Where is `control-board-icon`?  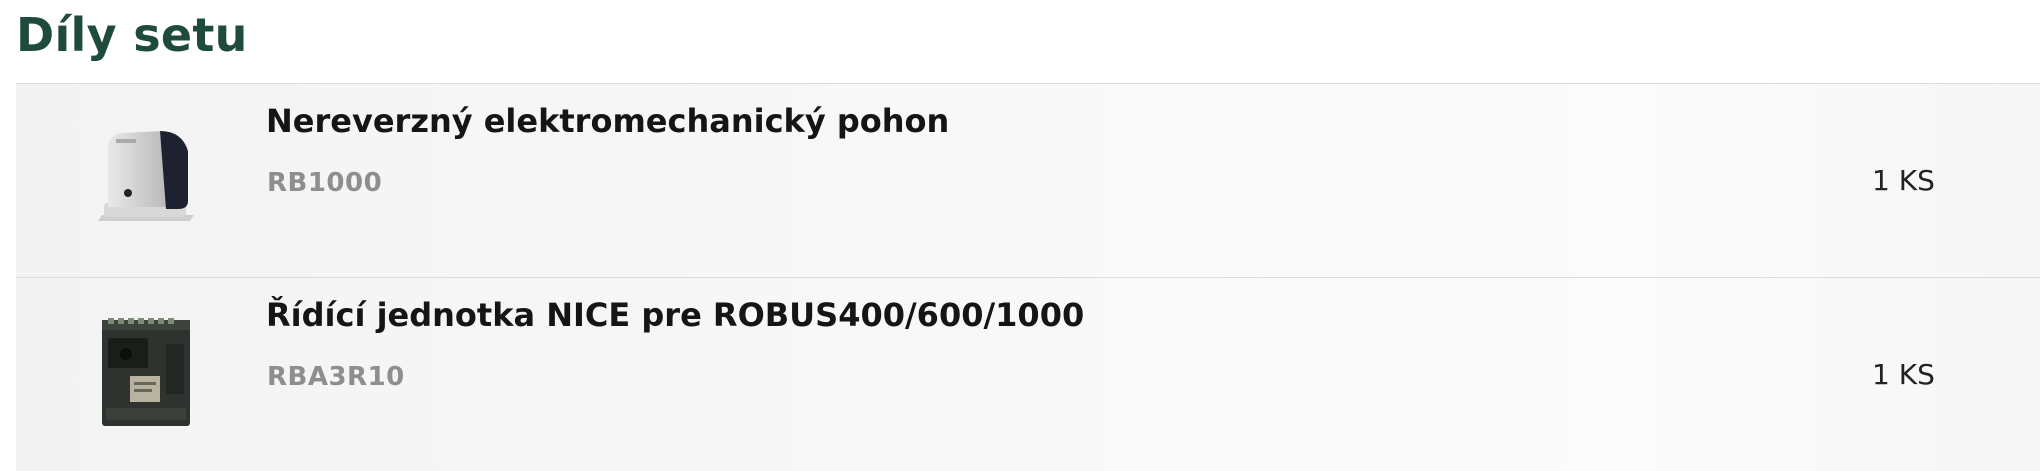 control-board-icon is located at coordinates (146, 372).